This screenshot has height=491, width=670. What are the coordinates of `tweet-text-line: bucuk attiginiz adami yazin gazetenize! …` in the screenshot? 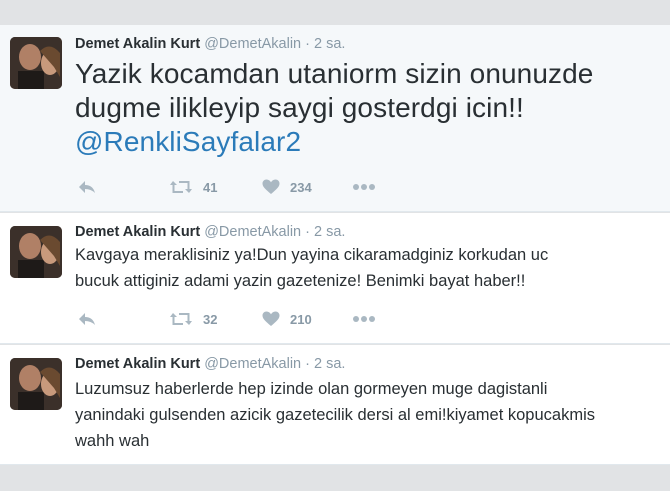 It's located at (300, 281).